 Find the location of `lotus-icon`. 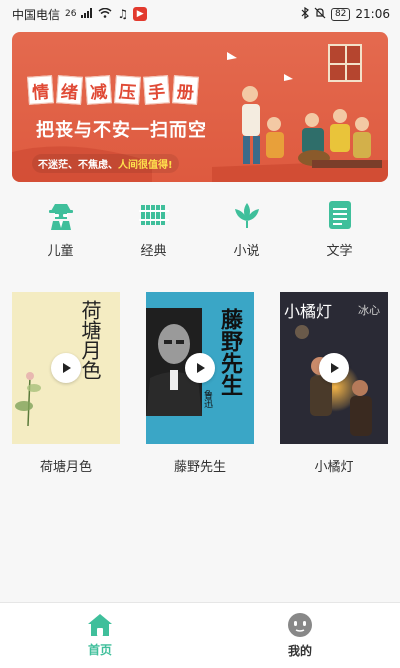

lotus-icon is located at coordinates (247, 215).